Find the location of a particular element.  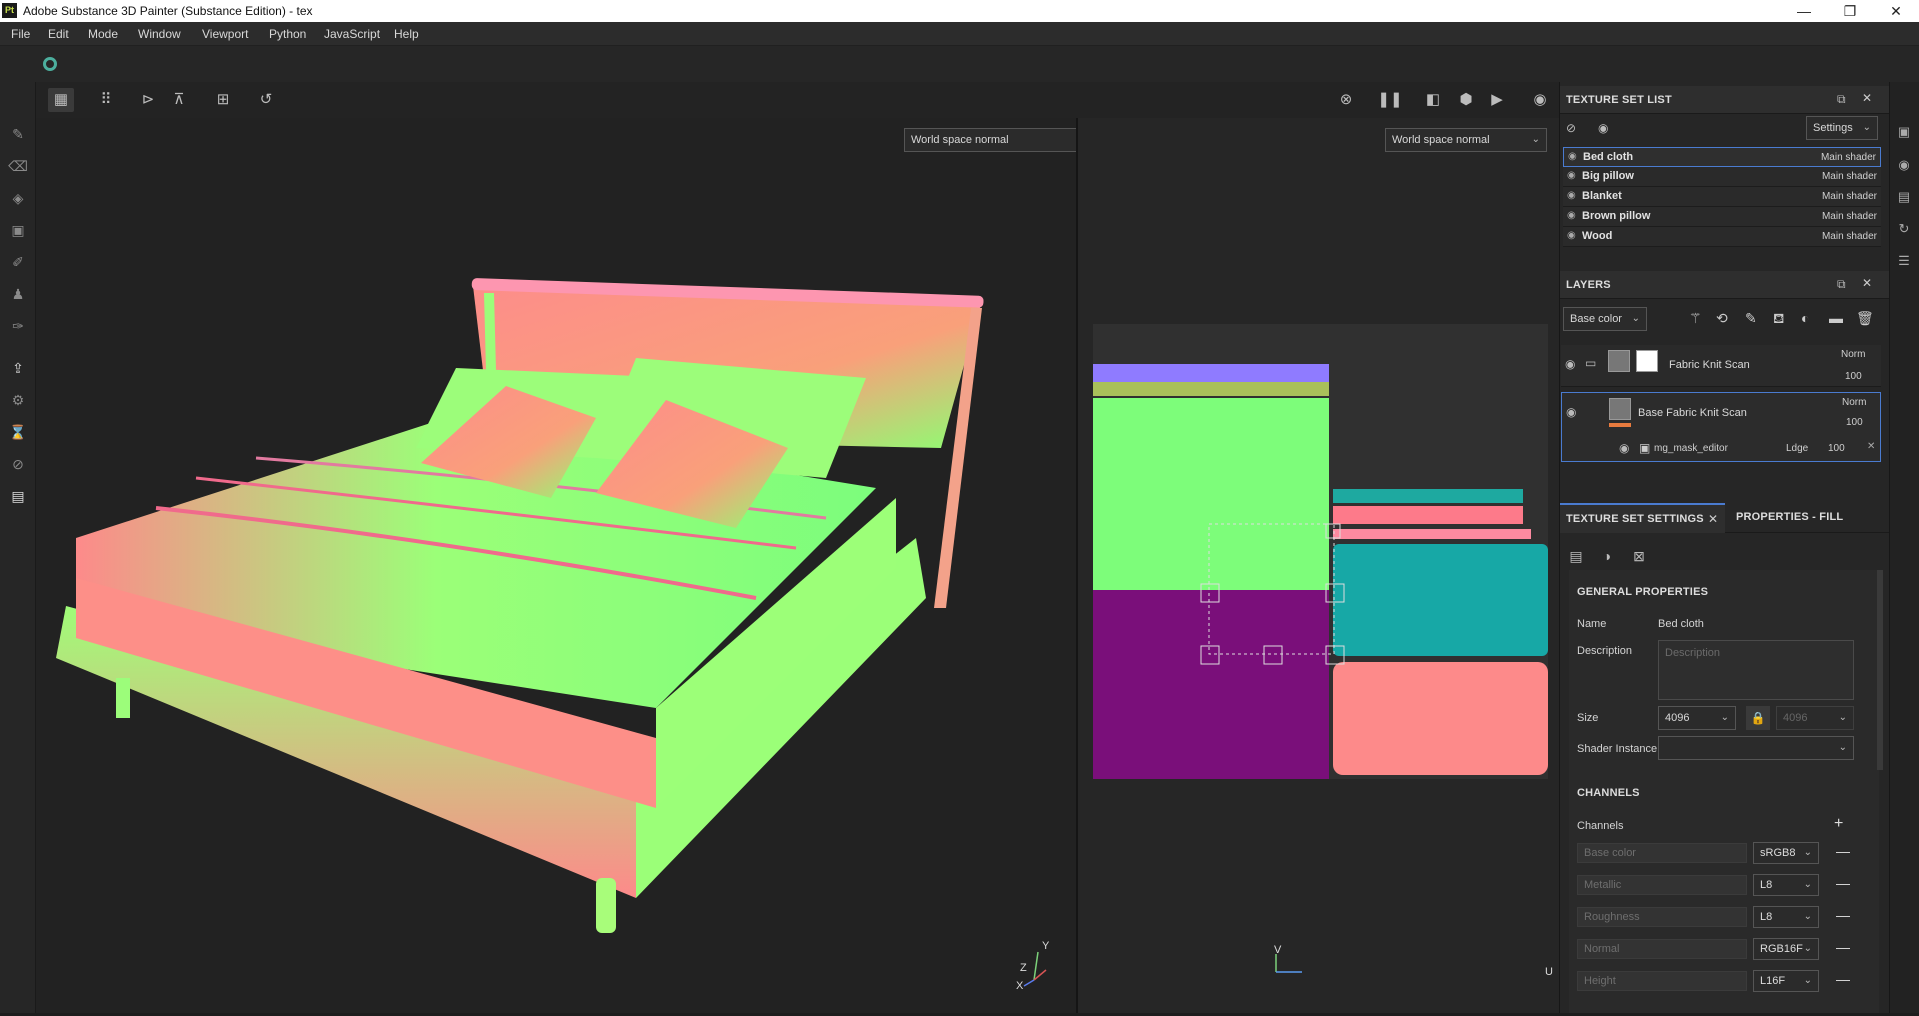

add-effect-icon: ⟲ is located at coordinates (1722, 318).